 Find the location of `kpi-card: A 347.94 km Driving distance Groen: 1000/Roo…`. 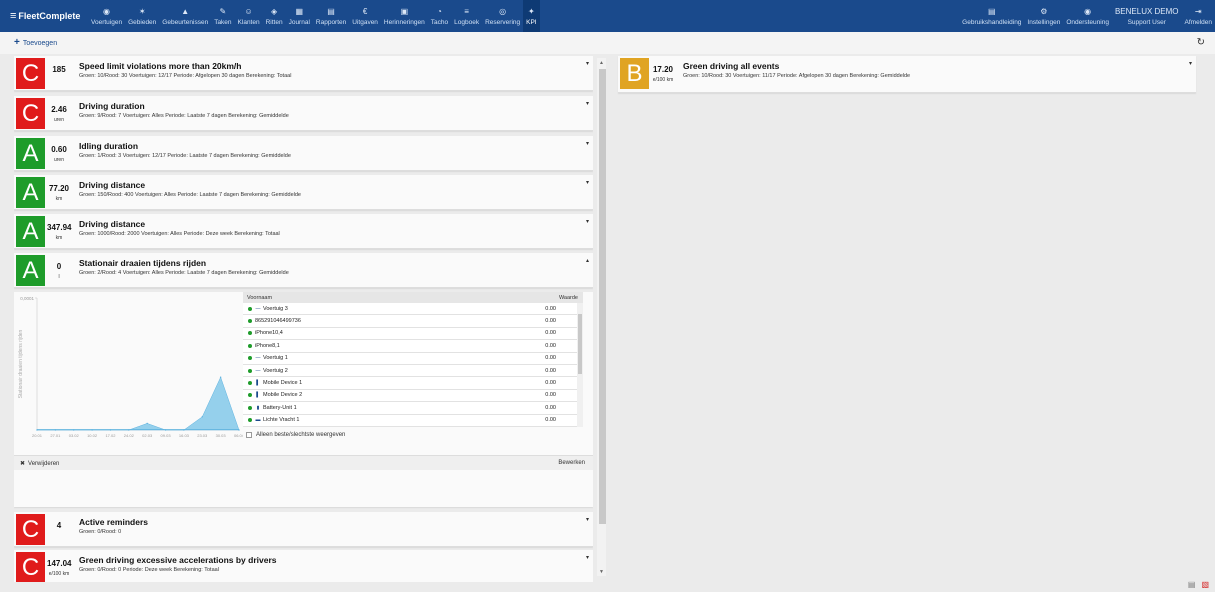

kpi-card: A 347.94 km Driving distance Groen: 1000/Roo… is located at coordinates (303, 231).